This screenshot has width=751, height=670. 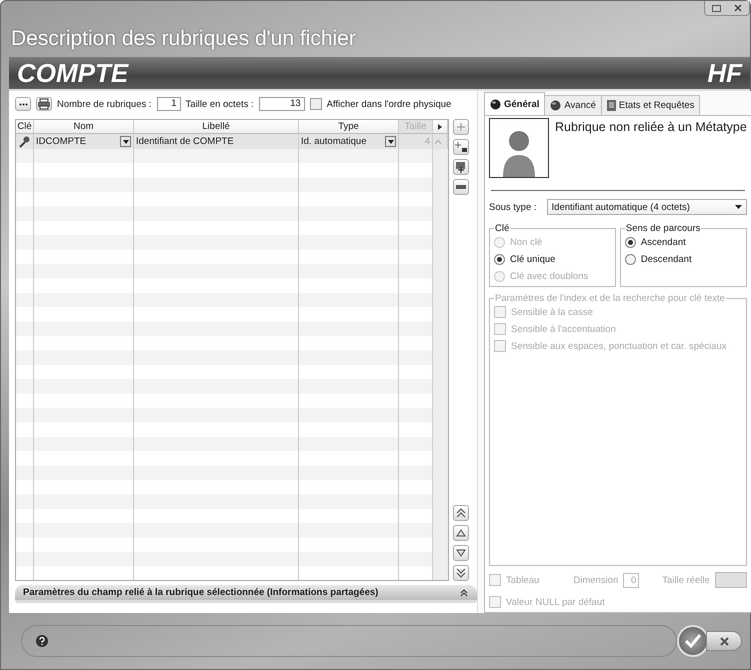 I want to click on column-header: Libellé, so click(x=216, y=127).